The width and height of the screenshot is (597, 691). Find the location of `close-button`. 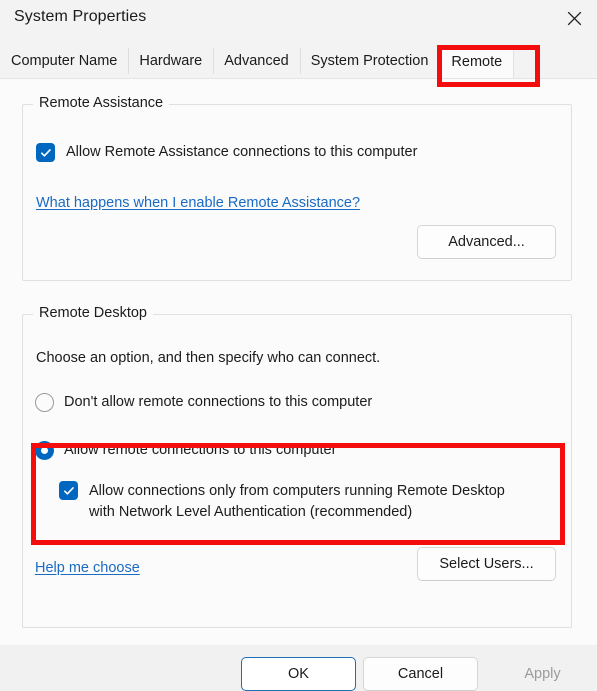

close-button is located at coordinates (574, 18).